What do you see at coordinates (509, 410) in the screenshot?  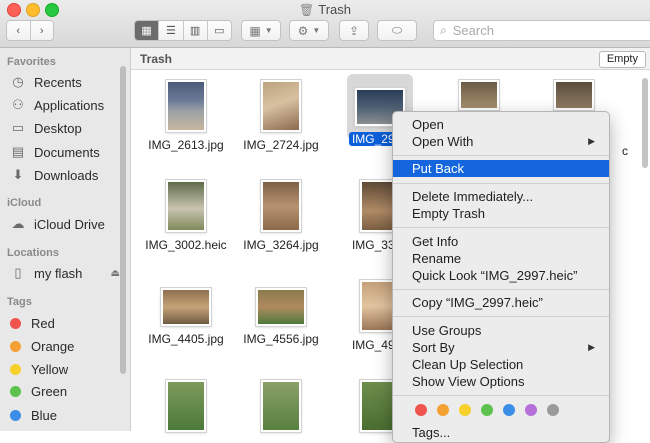 I see `blue-tag-button` at bounding box center [509, 410].